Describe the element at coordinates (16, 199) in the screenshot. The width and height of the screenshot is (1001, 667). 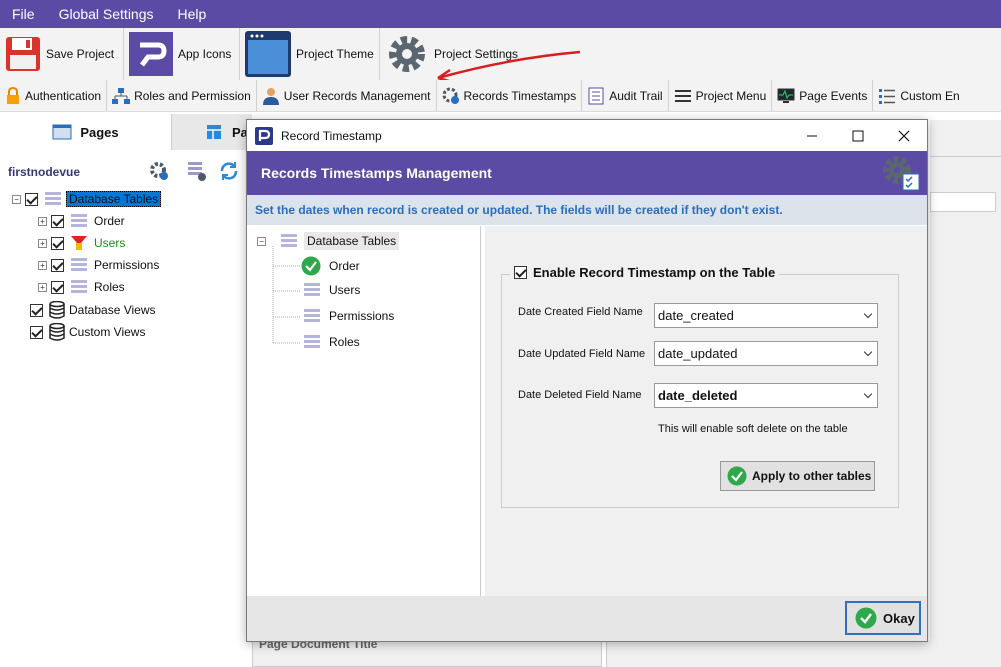
I see `collapse-toggle: −` at that location.